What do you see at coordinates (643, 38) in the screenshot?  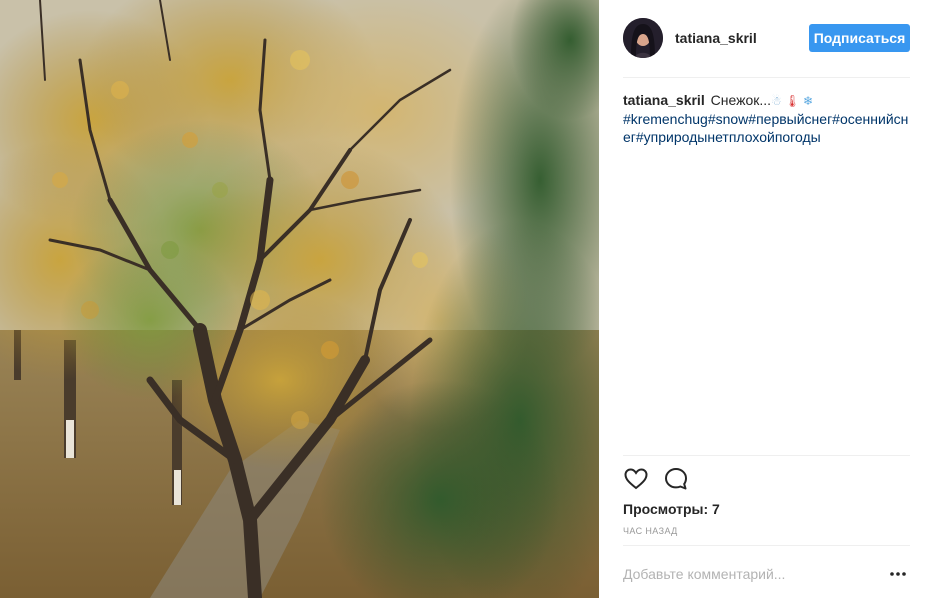 I see `user-avatar` at bounding box center [643, 38].